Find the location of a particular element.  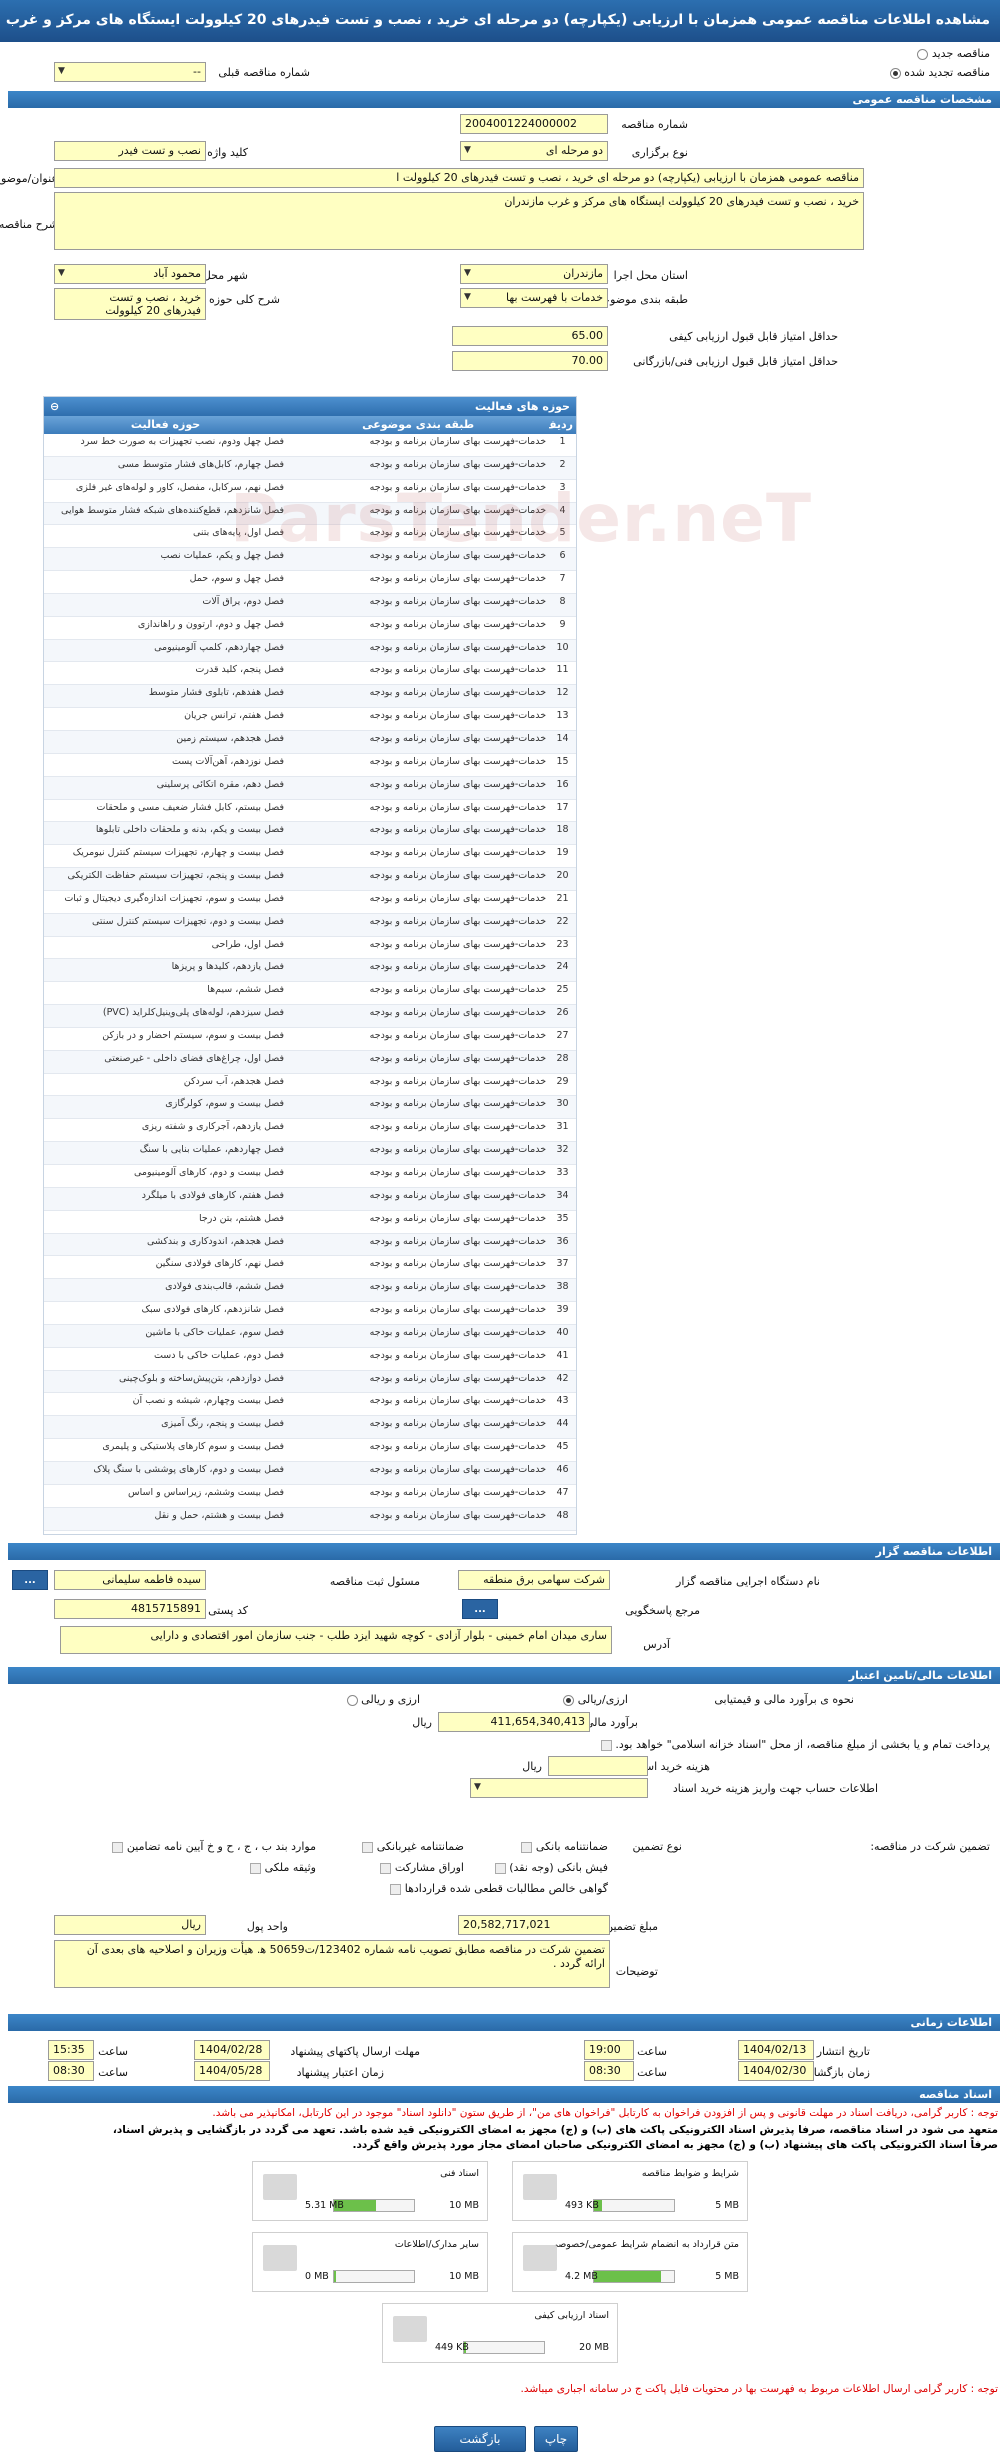

row-number: 34 is located at coordinates (562, 1195).